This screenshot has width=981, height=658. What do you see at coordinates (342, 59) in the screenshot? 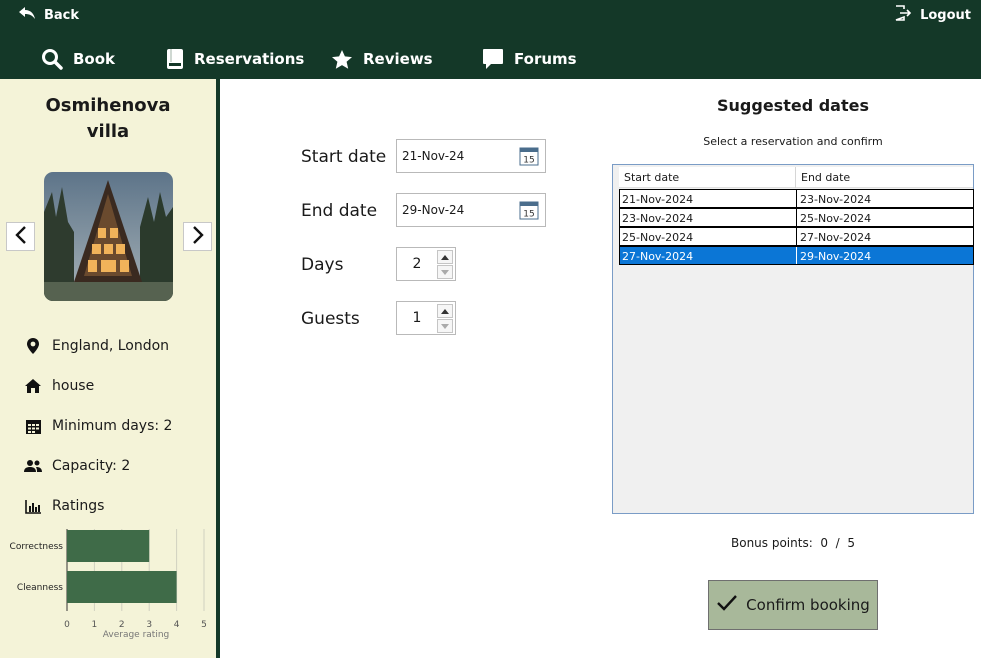
I see `star-icon` at bounding box center [342, 59].